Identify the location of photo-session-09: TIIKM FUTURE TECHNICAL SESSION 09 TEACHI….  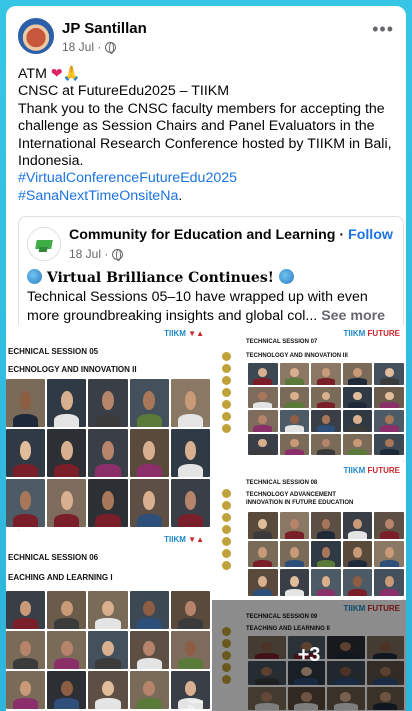
(309, 655).